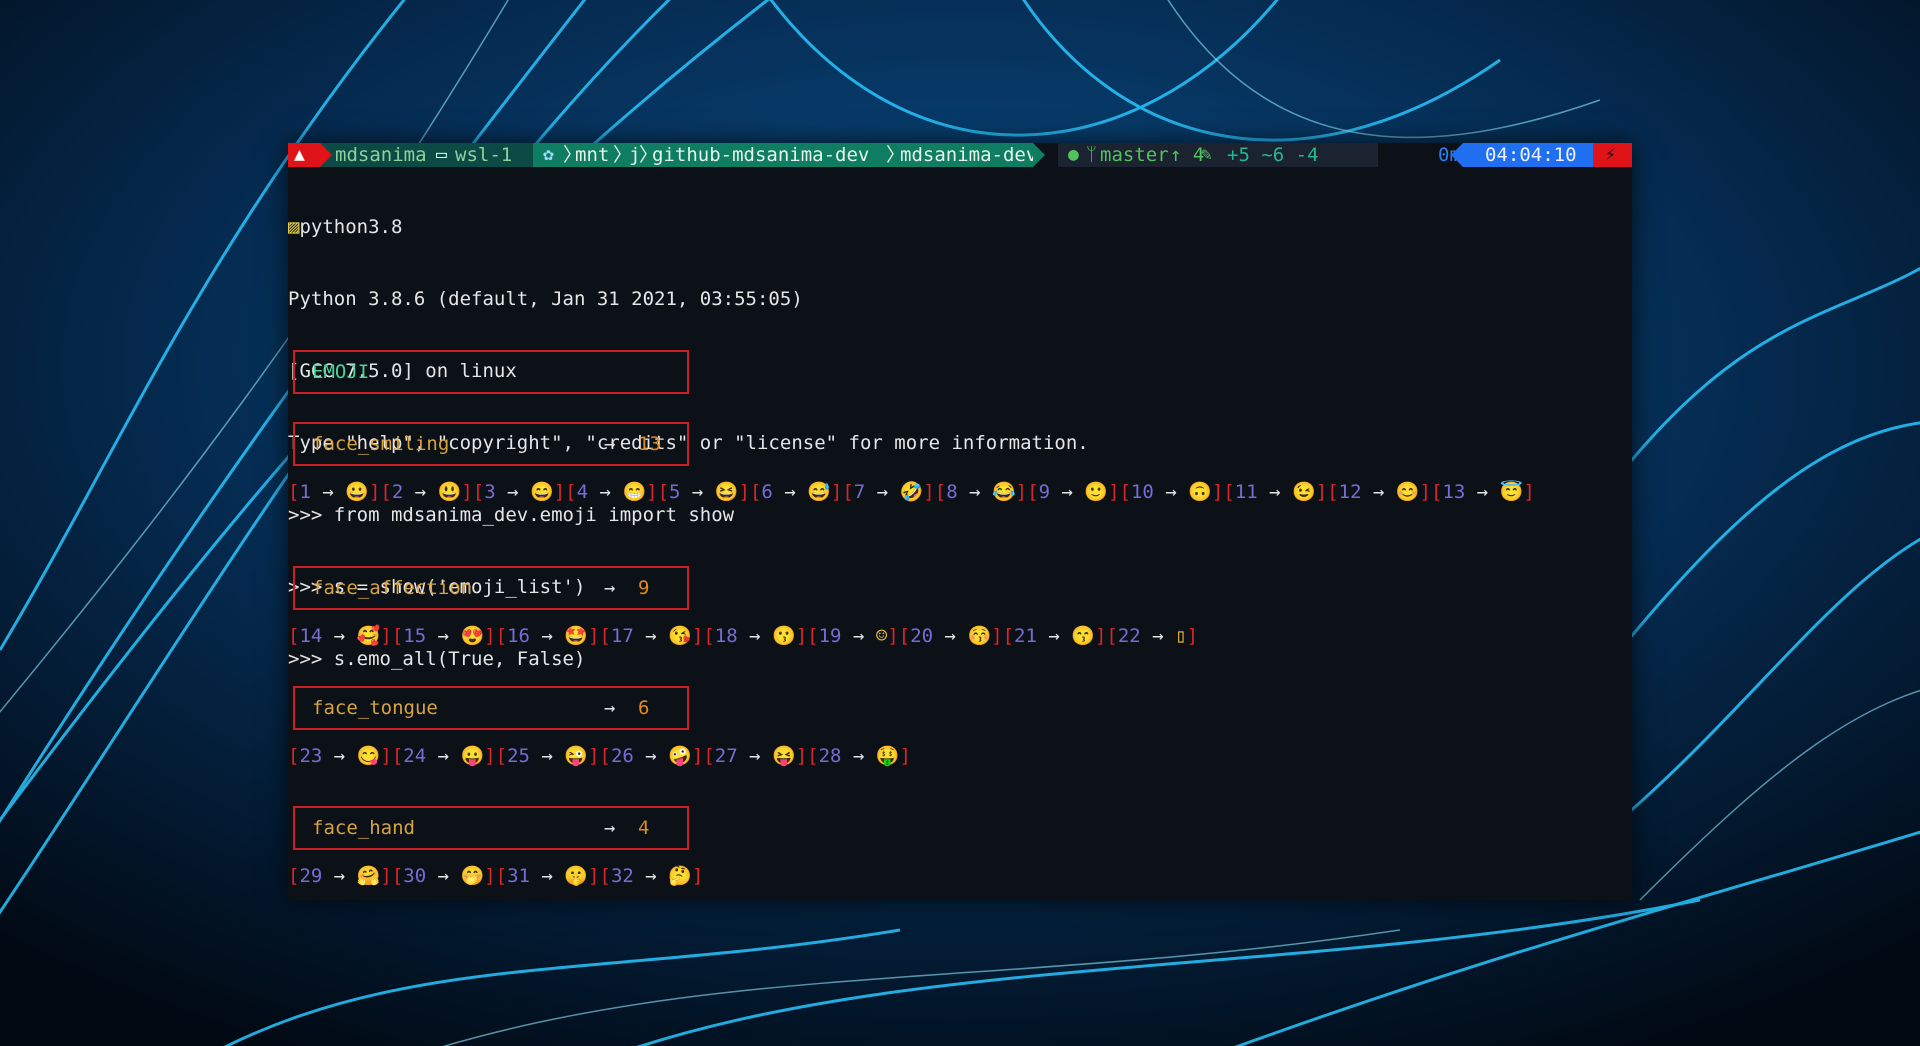 This screenshot has width=1920, height=1046. I want to click on emoji-entry: [9 → 🙂], so click(1073, 492).